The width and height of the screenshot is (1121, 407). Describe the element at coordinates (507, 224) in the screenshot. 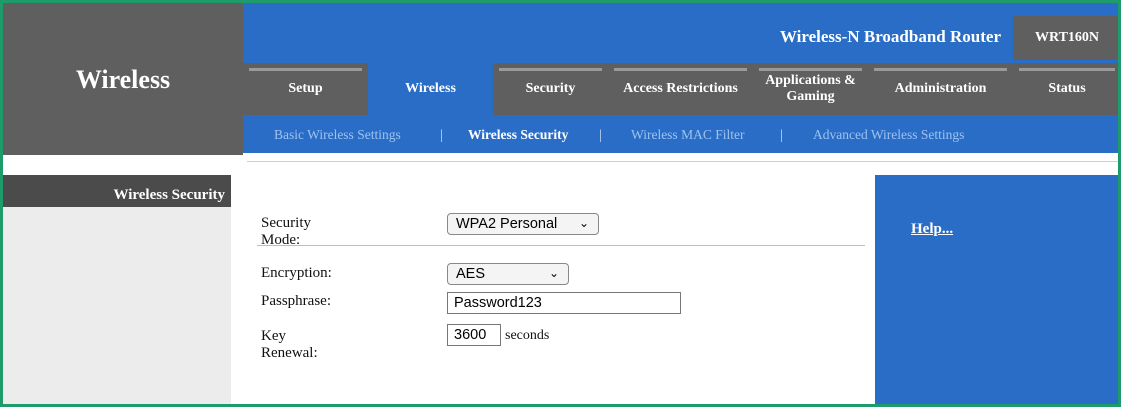

I see `security-mode-value: WPA2 Personal` at that location.